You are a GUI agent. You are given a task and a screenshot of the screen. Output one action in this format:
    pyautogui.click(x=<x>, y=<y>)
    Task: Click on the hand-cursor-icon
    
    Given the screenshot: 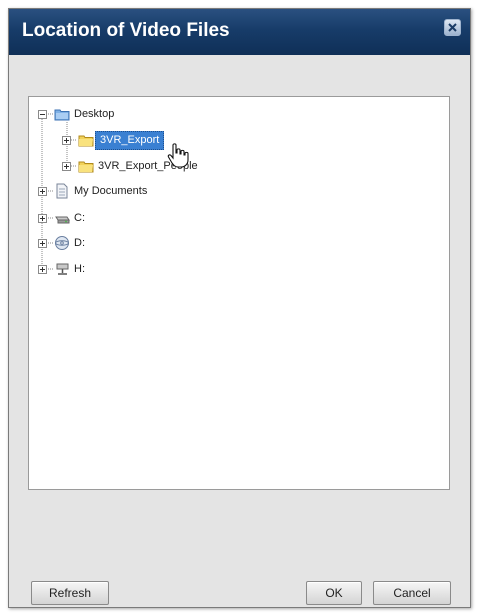 What is the action you would take?
    pyautogui.click(x=178, y=155)
    